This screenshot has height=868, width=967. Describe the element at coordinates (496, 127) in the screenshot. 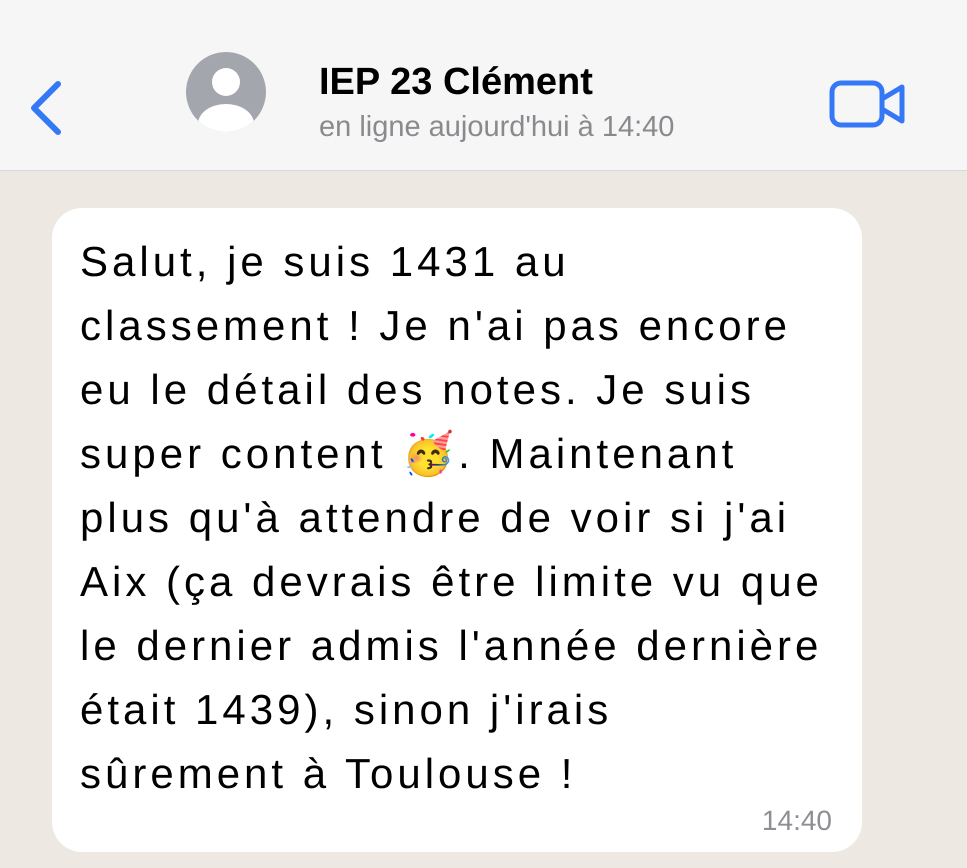

I see `status-text: en ligne aujourd'hui à 14:40` at that location.